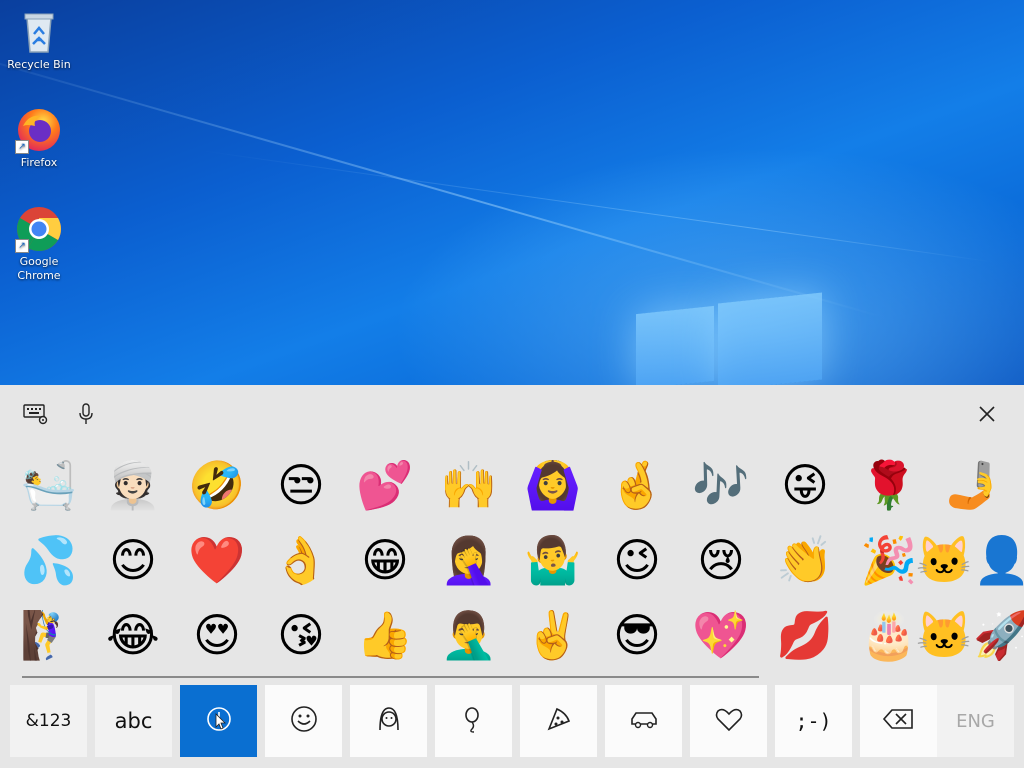  Describe the element at coordinates (39, 130) in the screenshot. I see `firefox-icon: ↗` at that location.